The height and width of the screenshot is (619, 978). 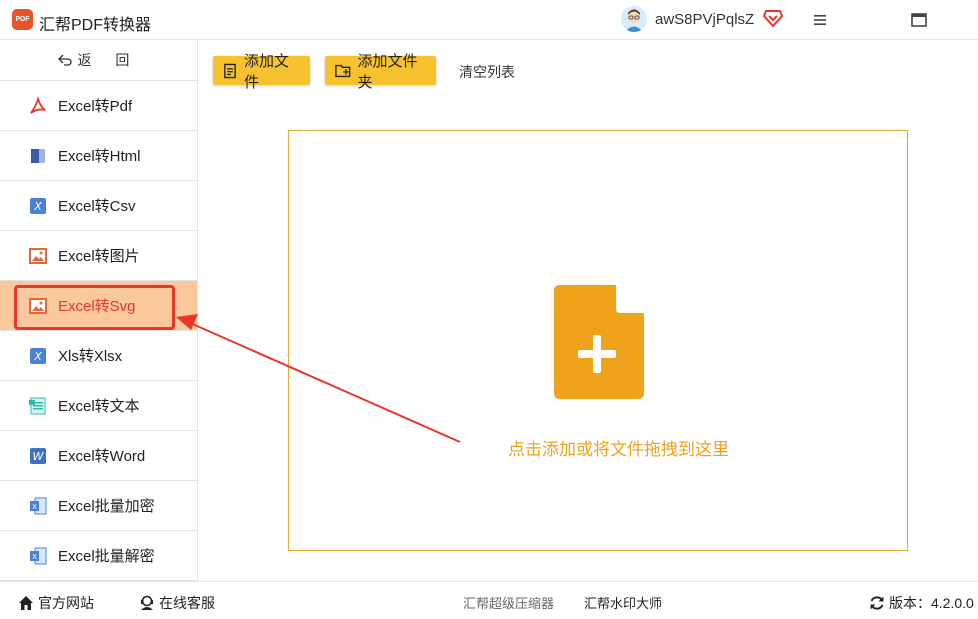 I want to click on support-icon, so click(x=147, y=602).